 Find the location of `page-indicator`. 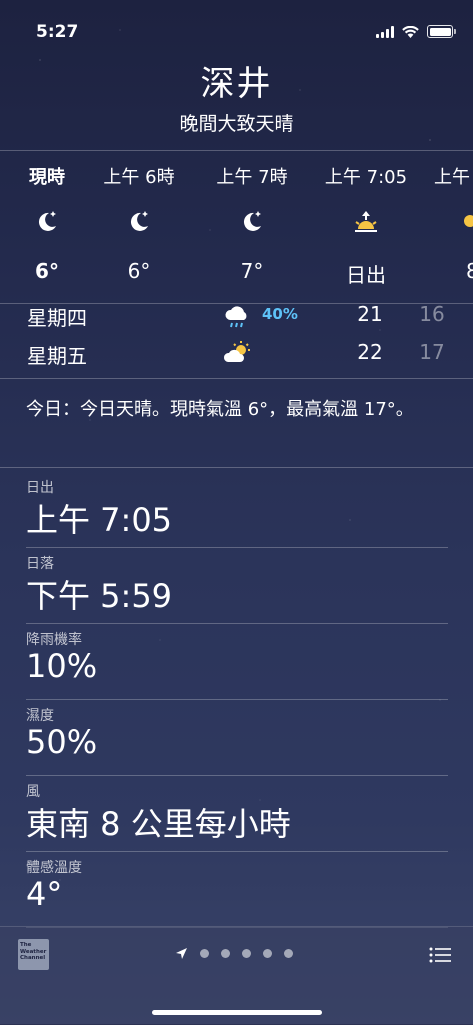

page-indicator is located at coordinates (234, 953).